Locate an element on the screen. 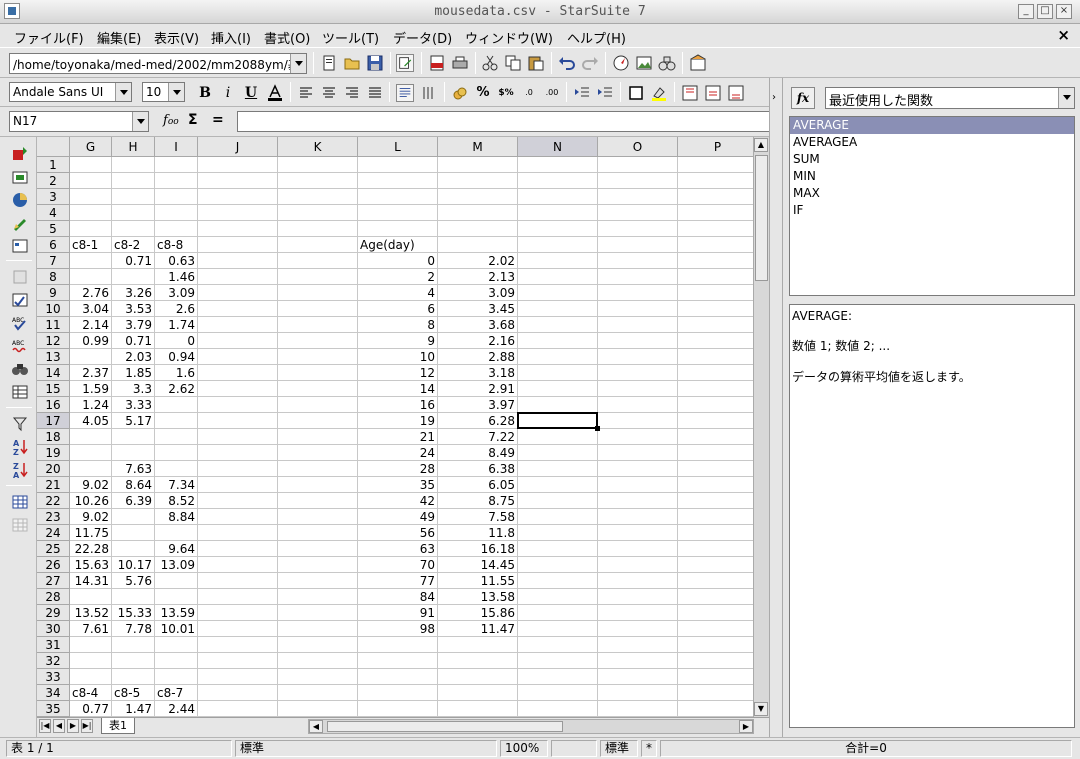 The image size is (1080, 759). cell-m10: 3.45 is located at coordinates (477, 309).